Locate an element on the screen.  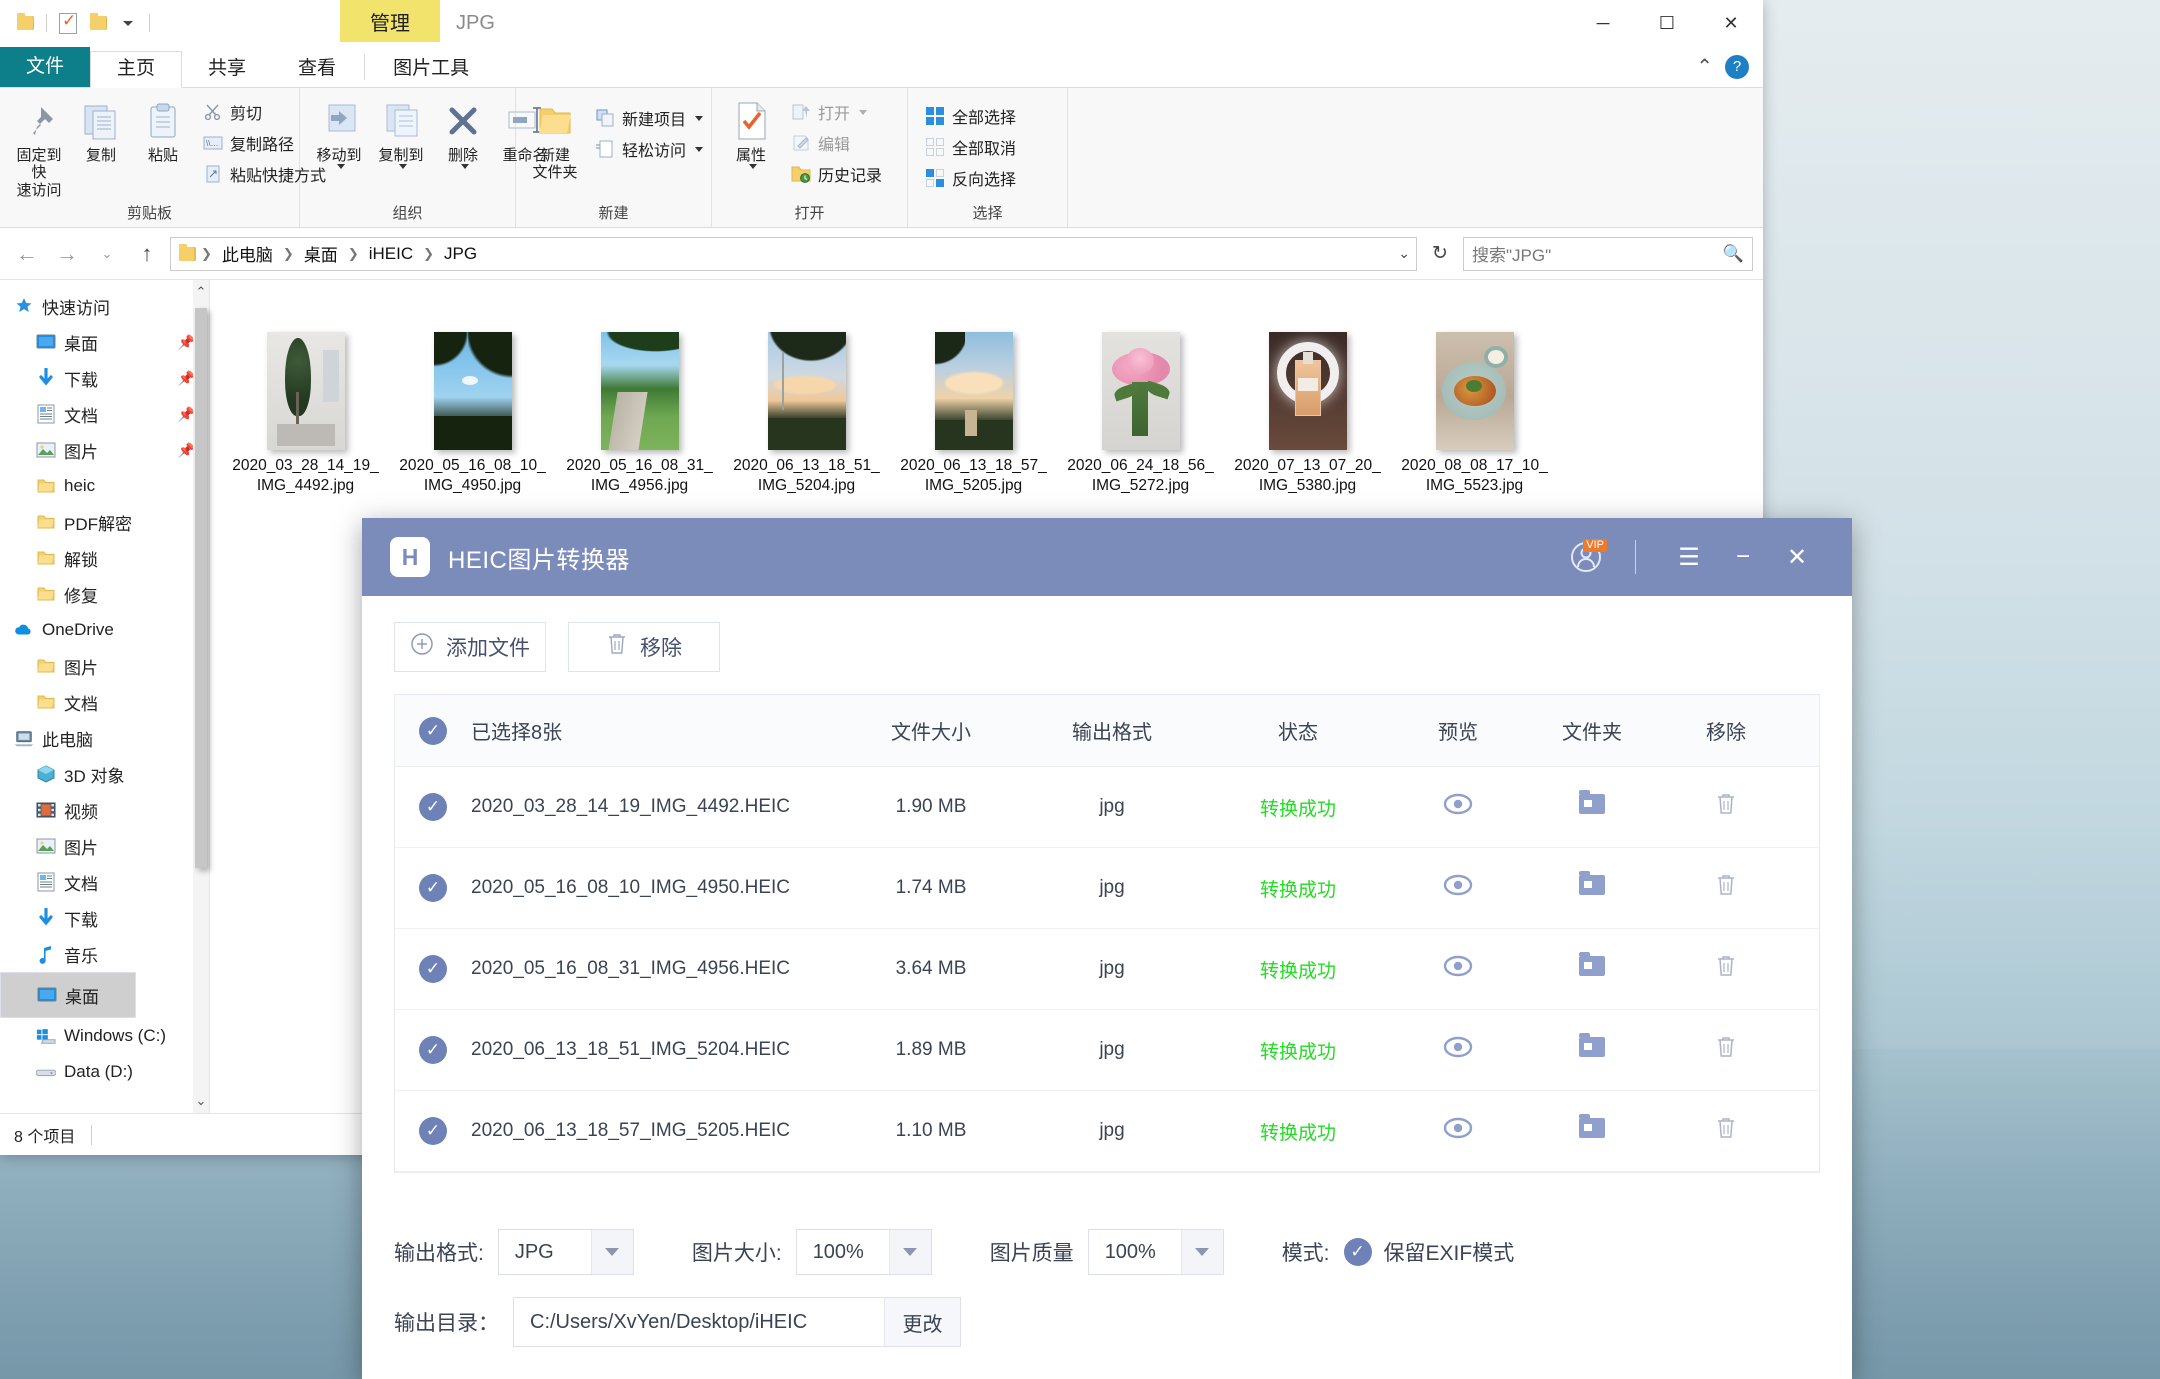
file-tile: 2020_07_13_07_20_IMG_5380.jpg is located at coordinates (1307, 396).